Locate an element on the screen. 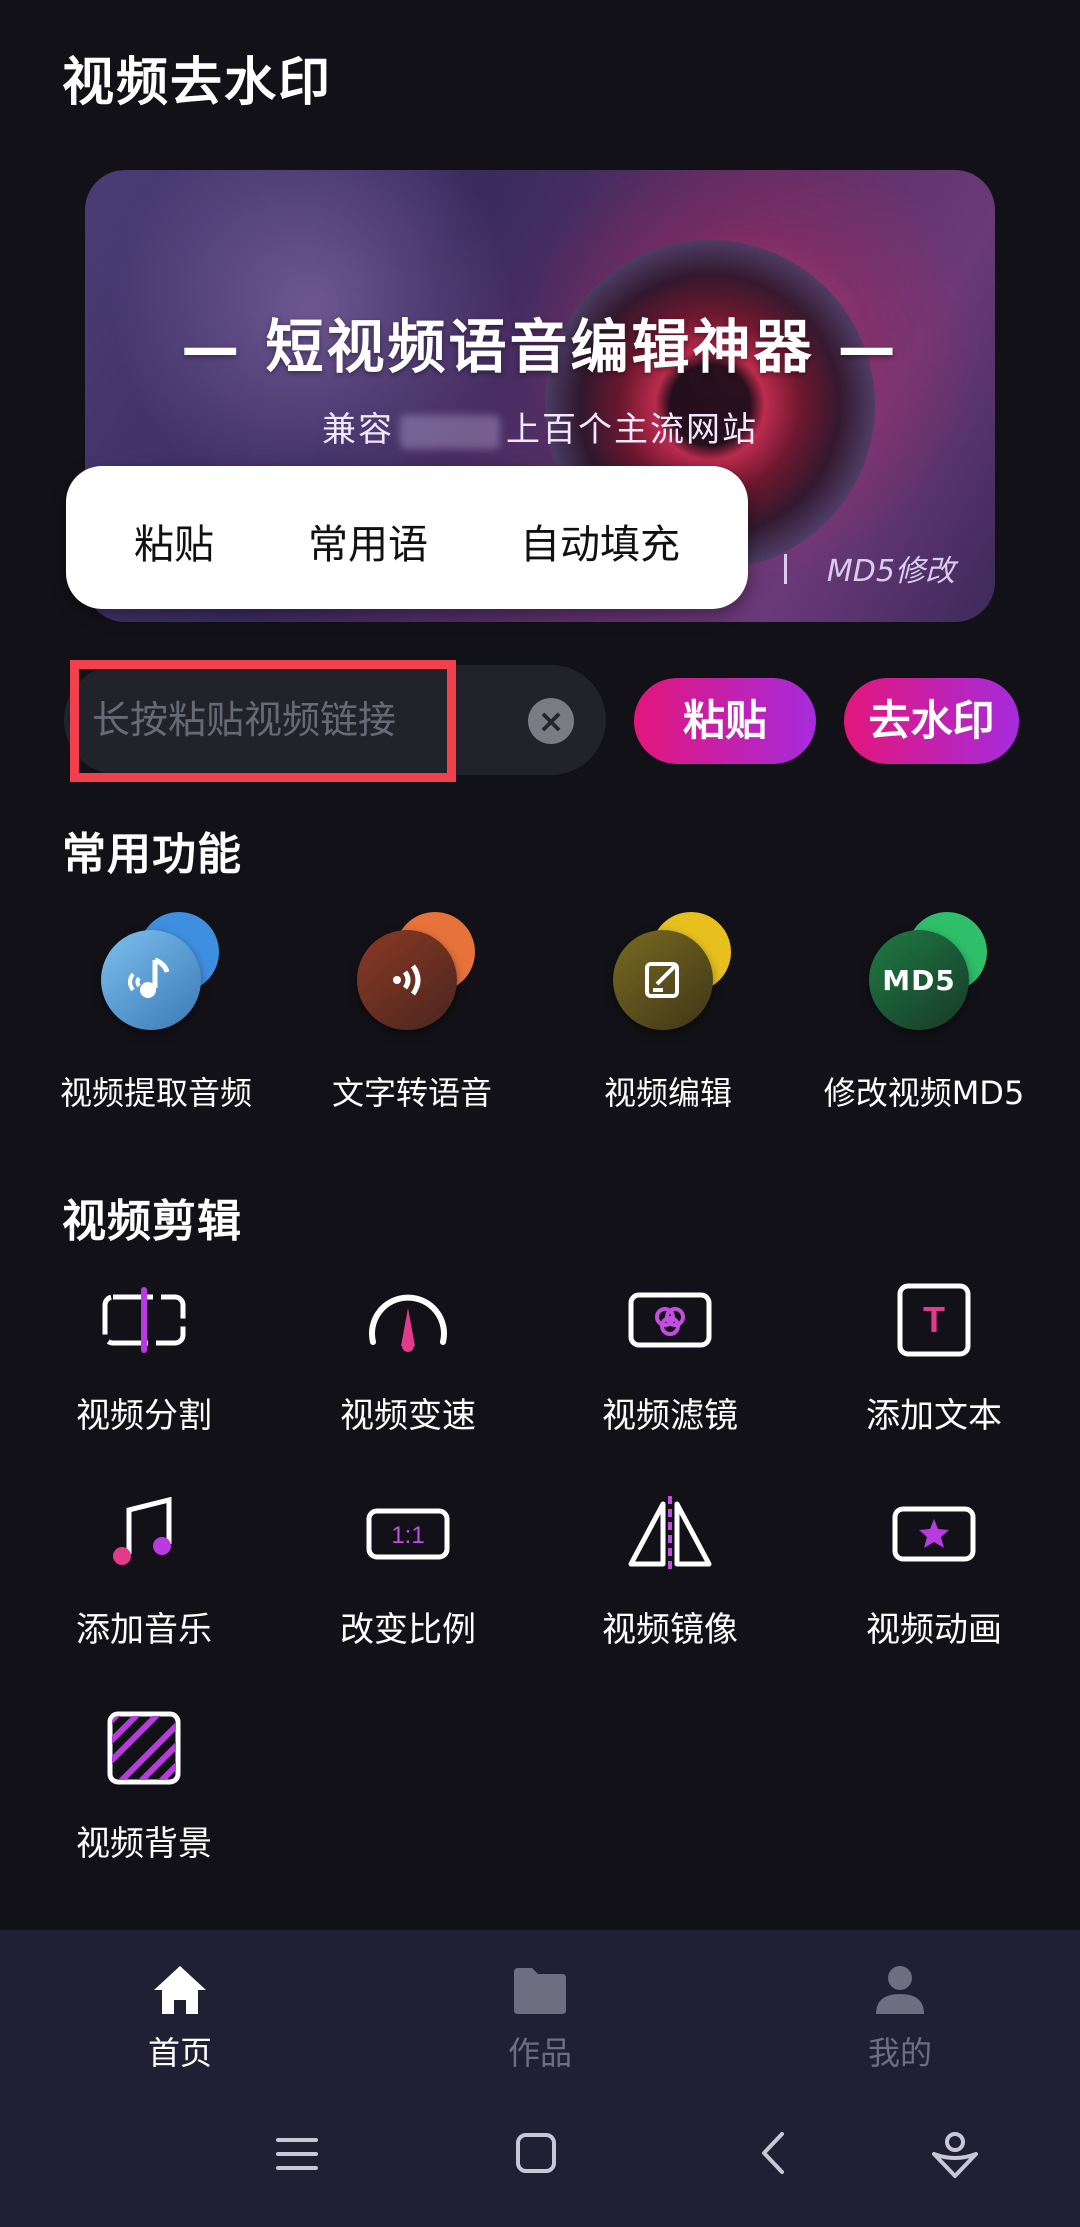 This screenshot has width=1080, height=2227. common-section-title: 常用功能 is located at coordinates (152, 854).